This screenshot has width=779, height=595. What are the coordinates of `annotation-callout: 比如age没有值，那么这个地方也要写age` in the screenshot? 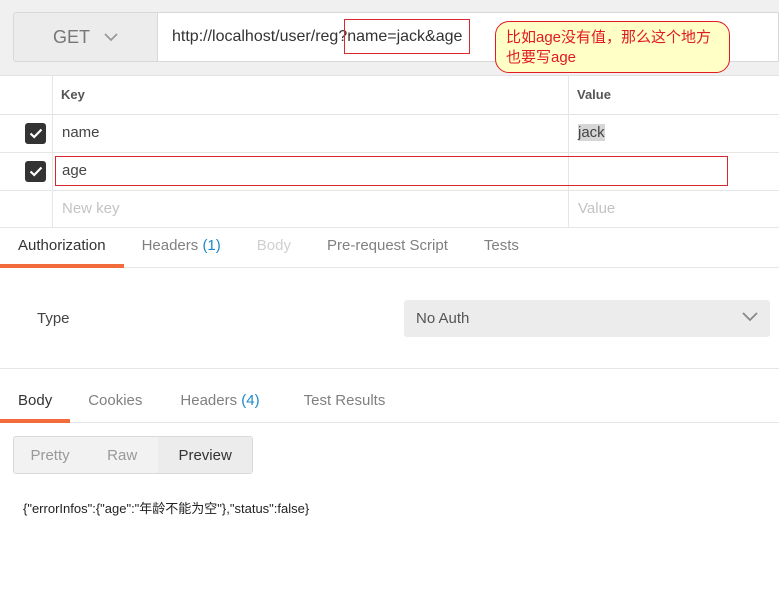 It's located at (612, 47).